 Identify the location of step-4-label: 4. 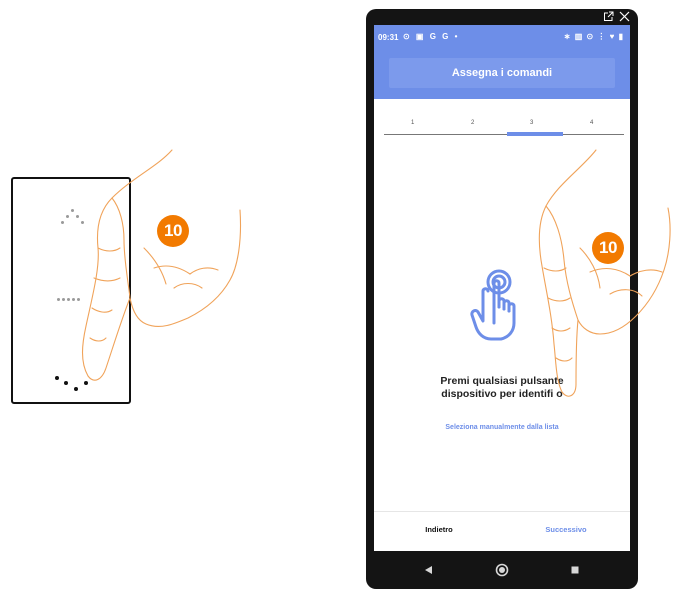
(592, 123).